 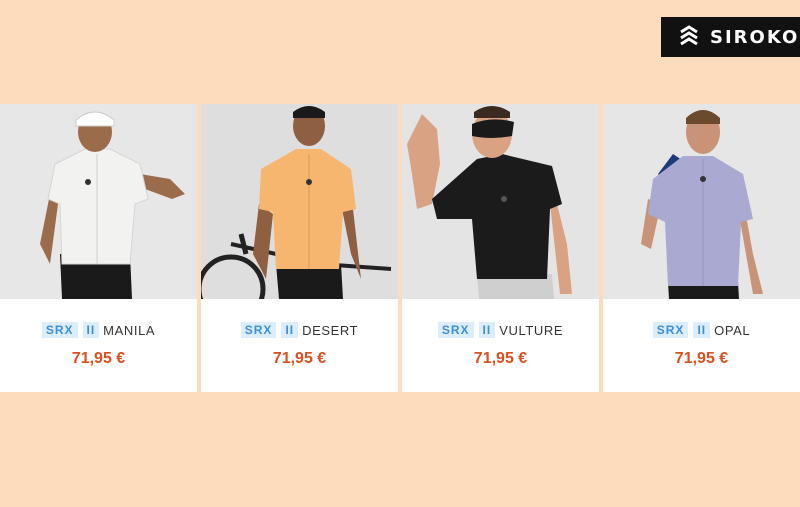 I want to click on product-card-vulture: SRX II VULTURE 71,95 €, so click(x=500, y=248).